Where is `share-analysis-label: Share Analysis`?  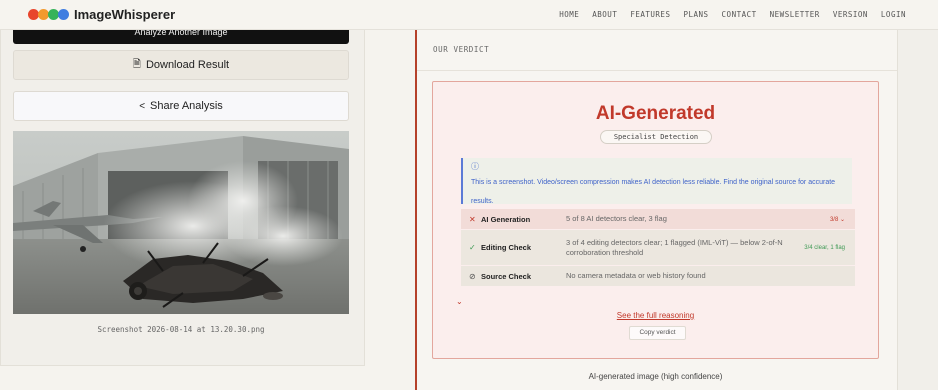
share-analysis-label: Share Analysis is located at coordinates (186, 106).